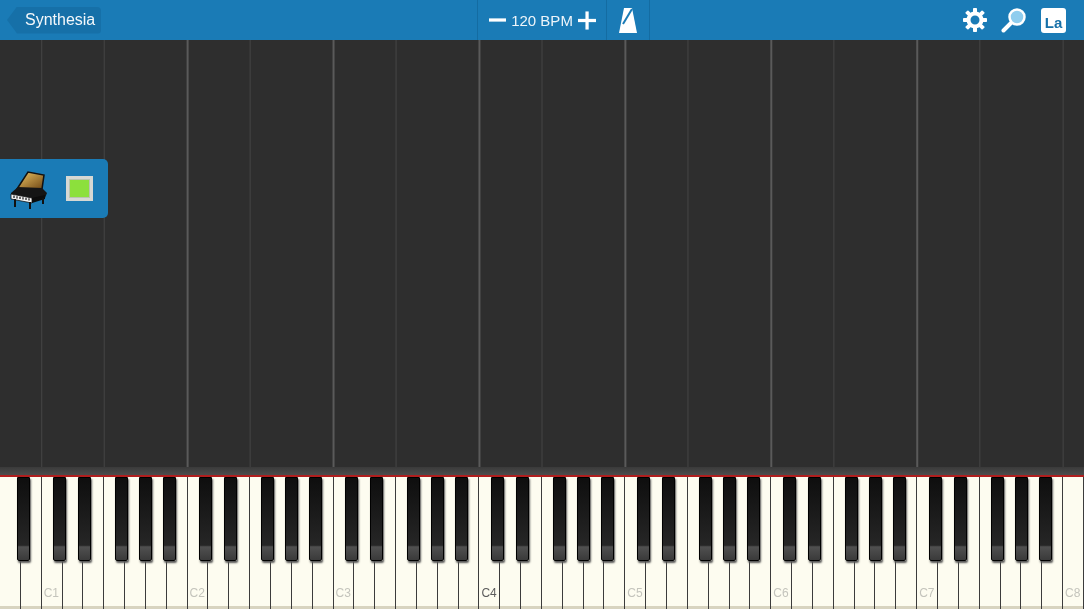  What do you see at coordinates (1053, 20) in the screenshot?
I see `note-names-button: La` at bounding box center [1053, 20].